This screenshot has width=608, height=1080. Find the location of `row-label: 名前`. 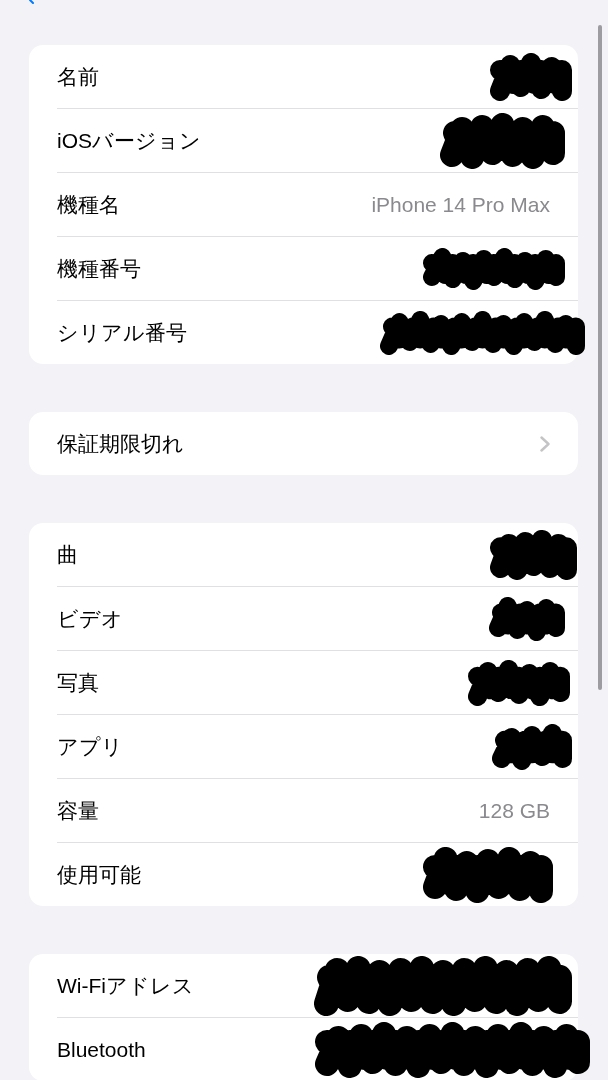

row-label: 名前 is located at coordinates (78, 76).